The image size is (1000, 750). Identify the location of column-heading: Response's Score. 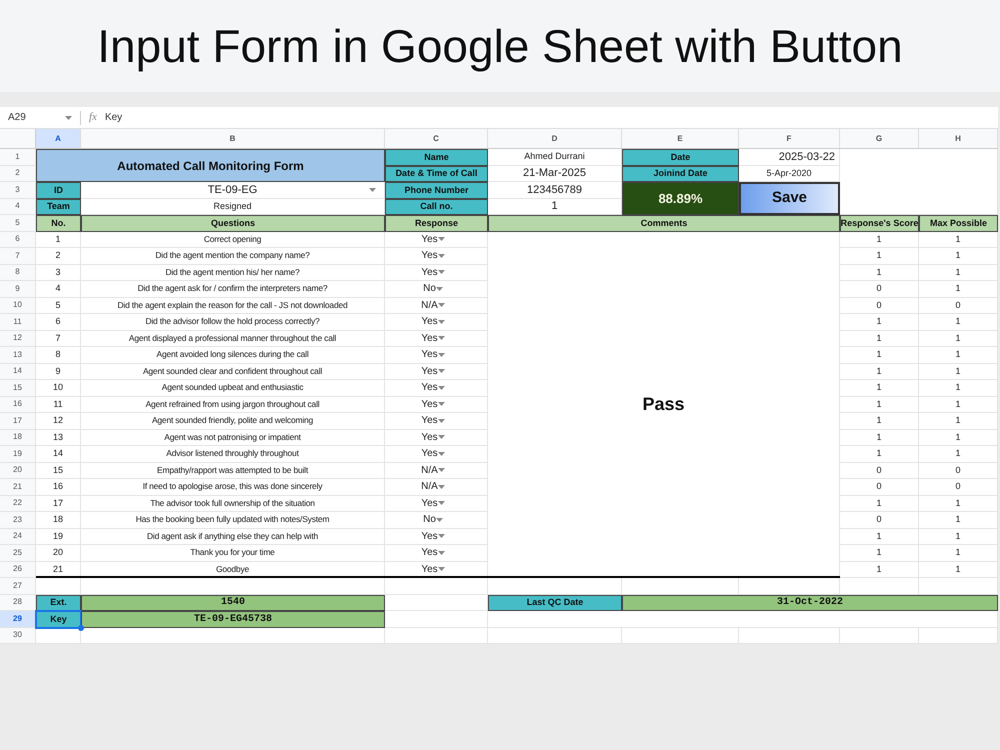
(879, 223).